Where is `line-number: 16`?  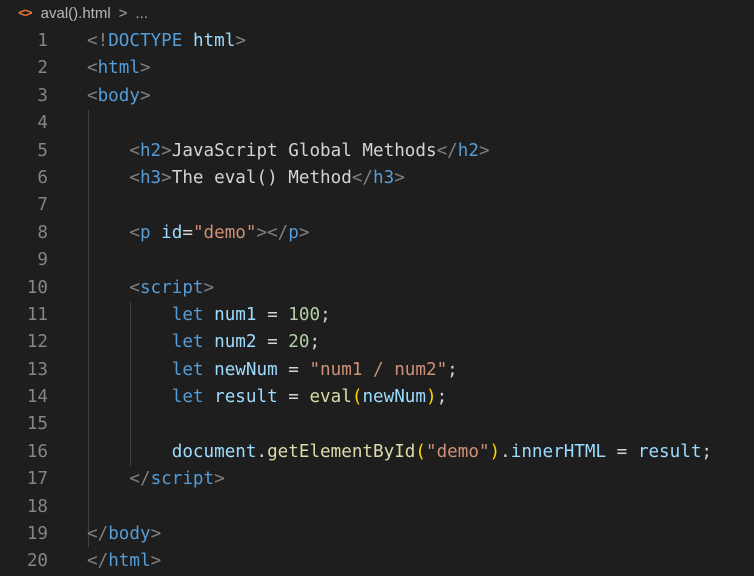
line-number: 16 is located at coordinates (37, 451).